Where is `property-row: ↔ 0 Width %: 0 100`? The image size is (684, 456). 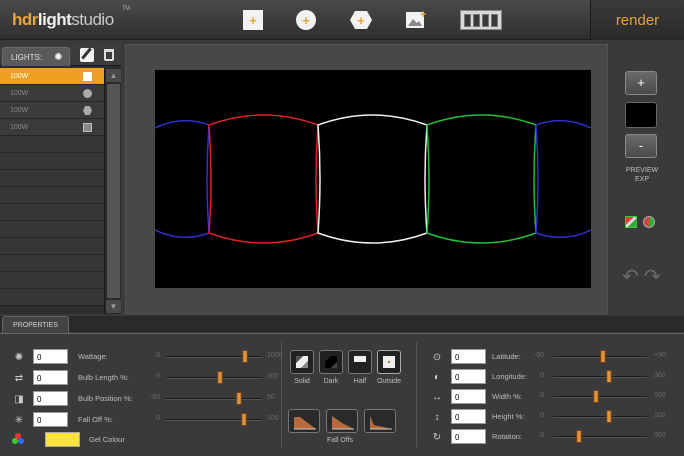
property-row: ↔ 0 Width %: 0 100 is located at coordinates (552, 397).